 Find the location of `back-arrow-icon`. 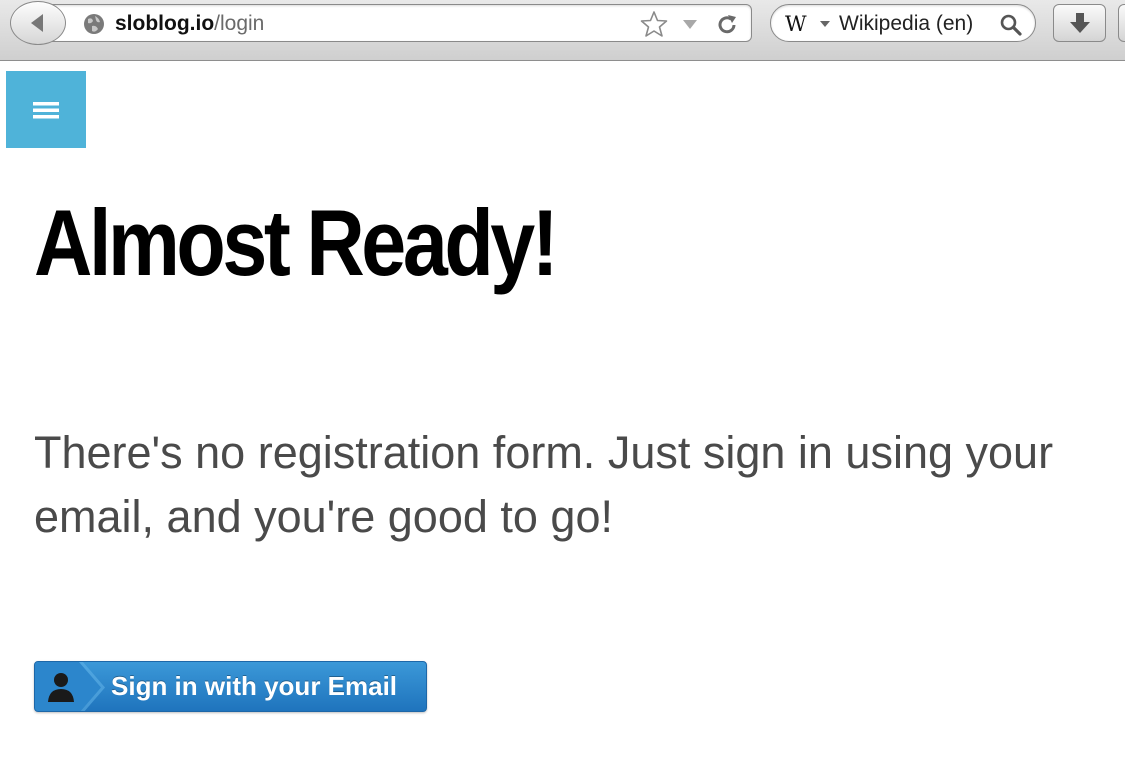

back-arrow-icon is located at coordinates (37, 23).